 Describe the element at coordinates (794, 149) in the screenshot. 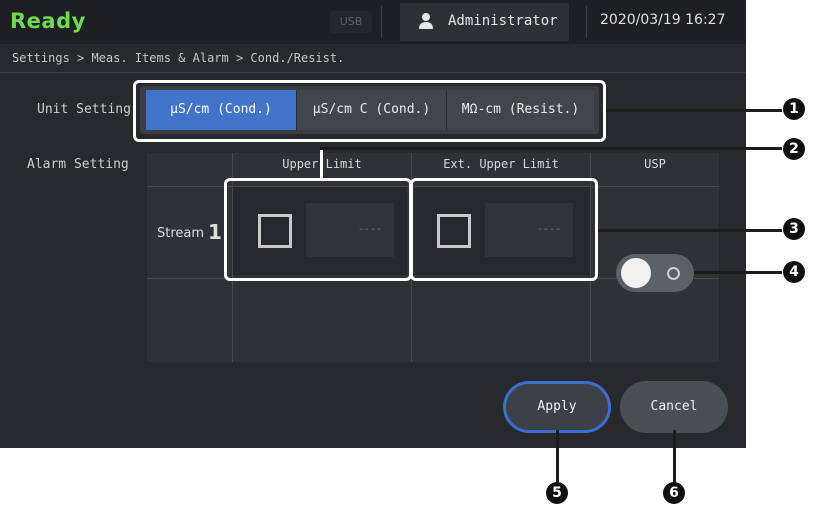

I see `callout-number-2: 2` at that location.